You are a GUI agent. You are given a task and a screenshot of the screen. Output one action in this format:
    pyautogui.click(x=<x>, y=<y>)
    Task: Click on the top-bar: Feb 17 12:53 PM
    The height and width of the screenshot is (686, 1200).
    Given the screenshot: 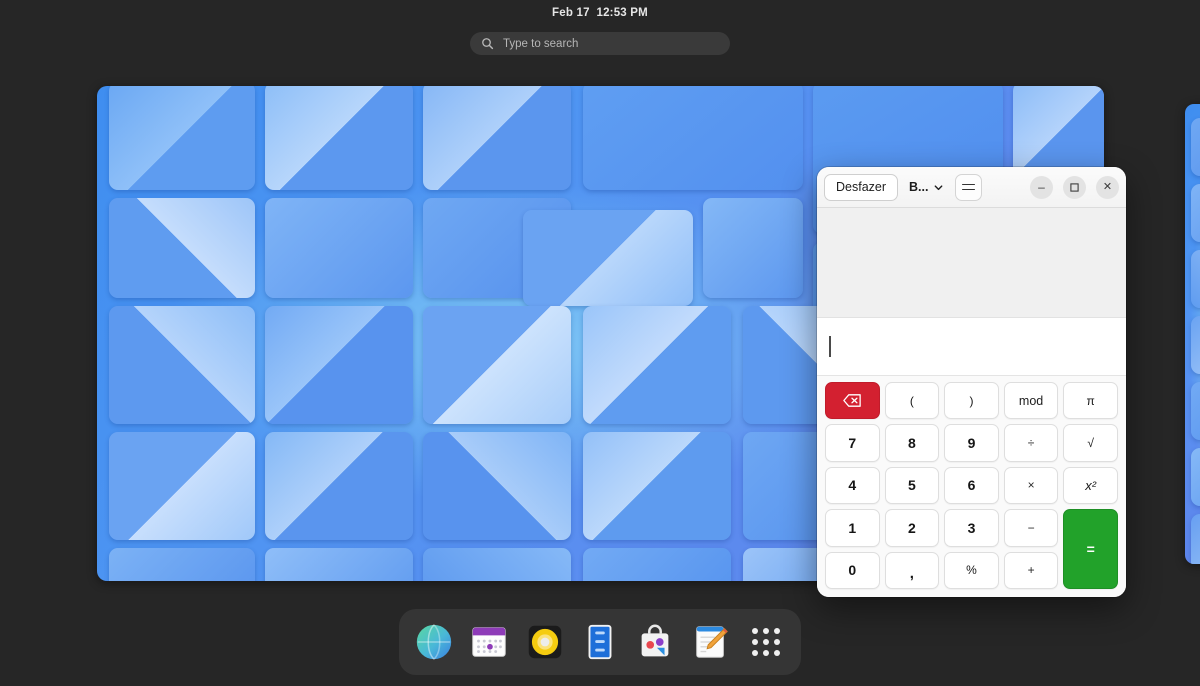 What is the action you would take?
    pyautogui.click(x=600, y=13)
    